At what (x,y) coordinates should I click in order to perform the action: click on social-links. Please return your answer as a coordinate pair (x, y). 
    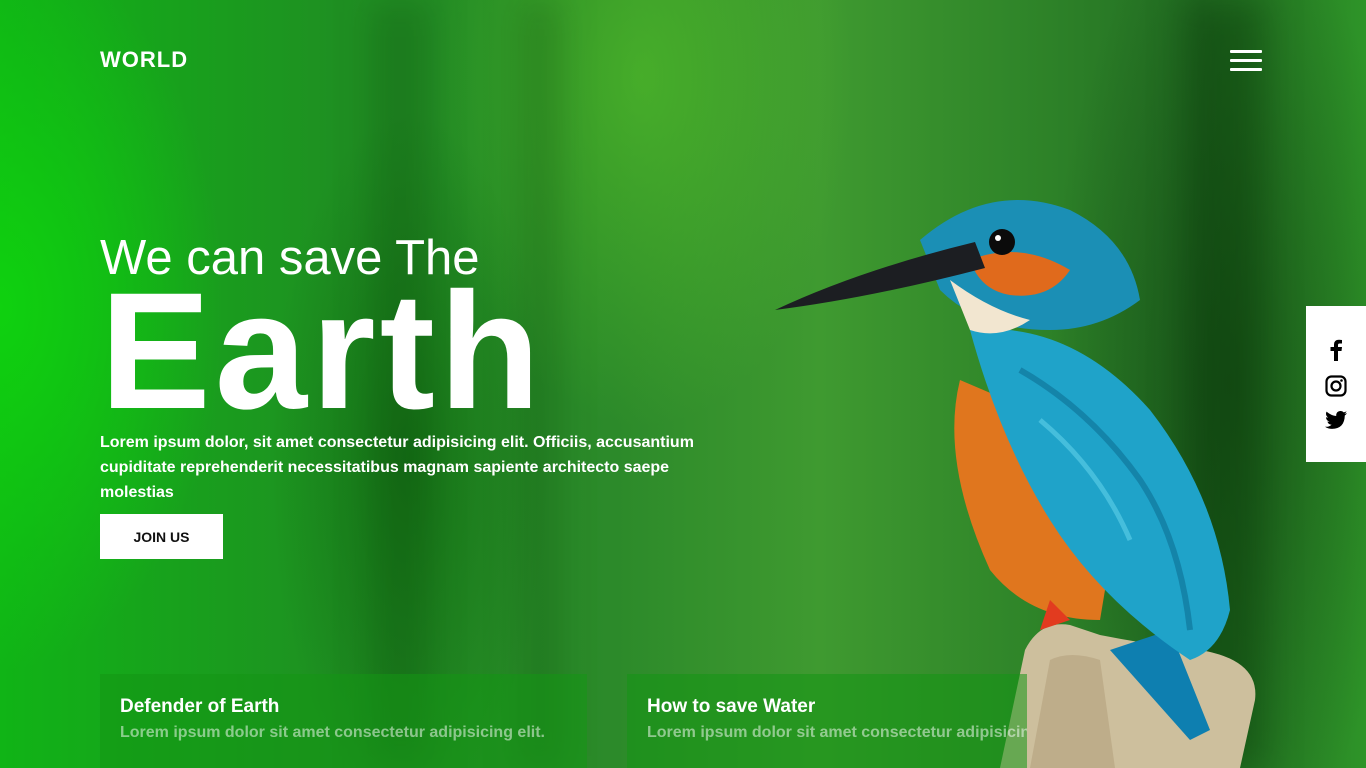
    Looking at the image, I should click on (1336, 384).